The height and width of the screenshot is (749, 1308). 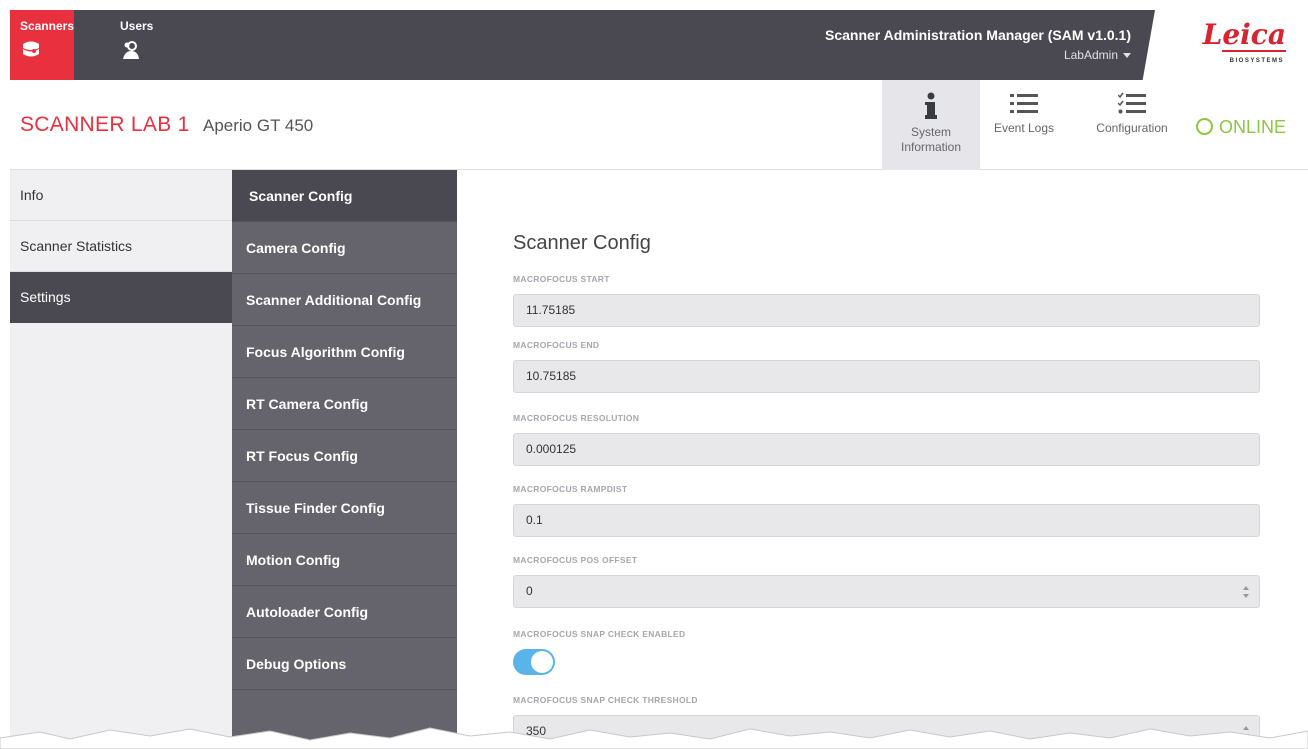 What do you see at coordinates (886, 652) in the screenshot?
I see `field-macrofocus-snap-check-enabled: MACROFOCUS SNAP CHECK ENABLED` at bounding box center [886, 652].